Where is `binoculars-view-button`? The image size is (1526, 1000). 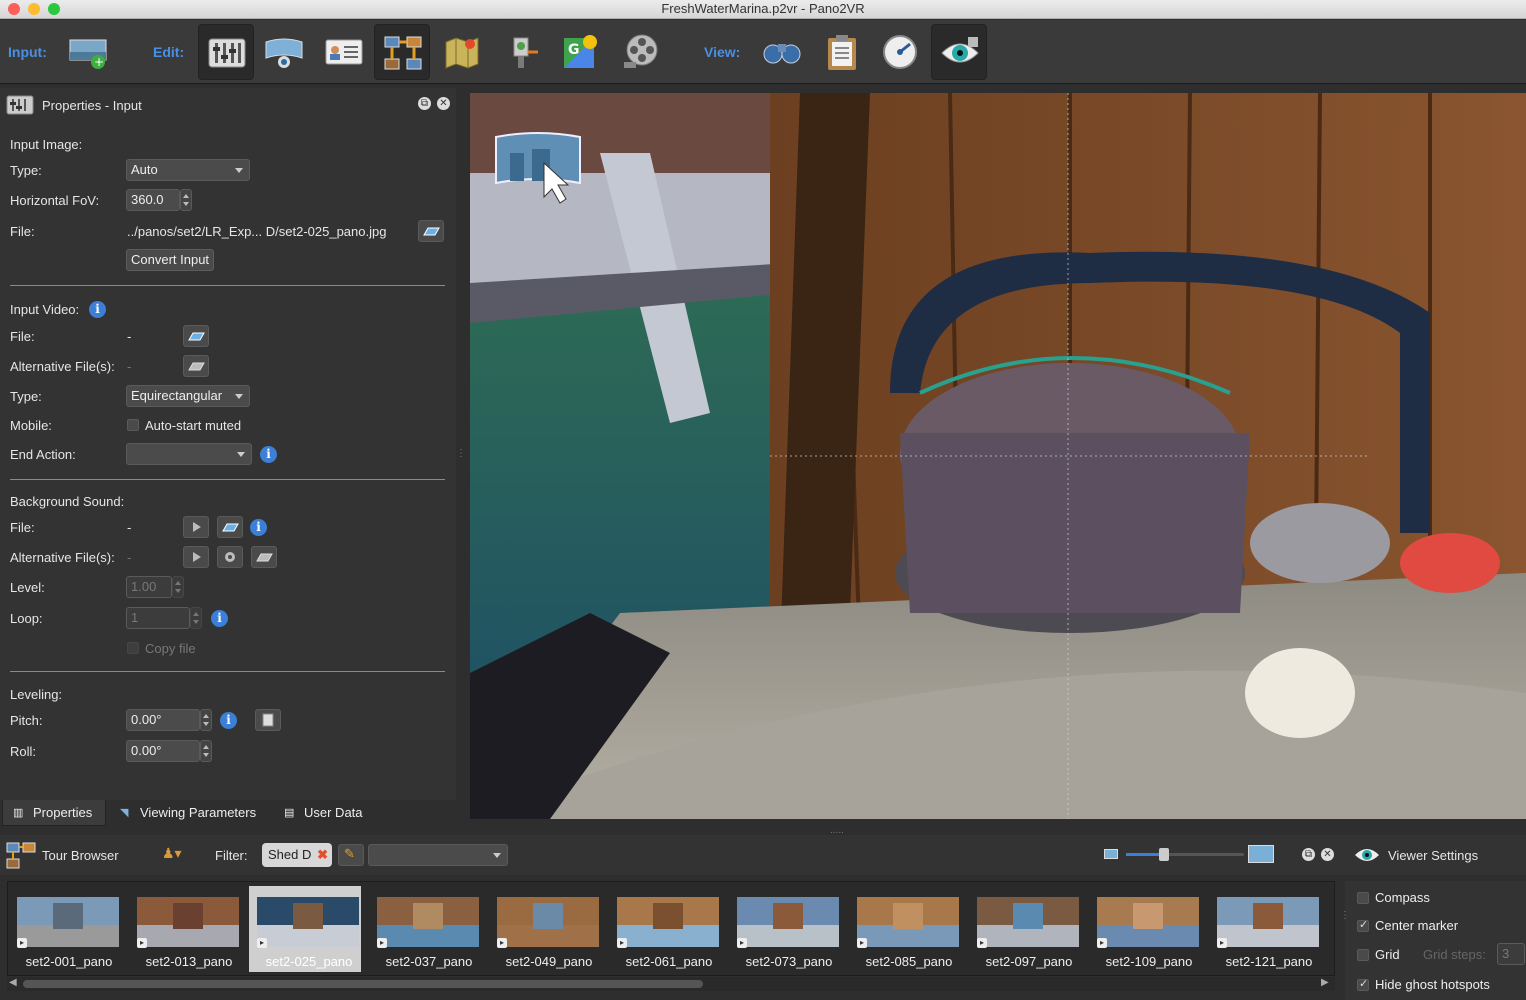 binoculars-view-button is located at coordinates (782, 52).